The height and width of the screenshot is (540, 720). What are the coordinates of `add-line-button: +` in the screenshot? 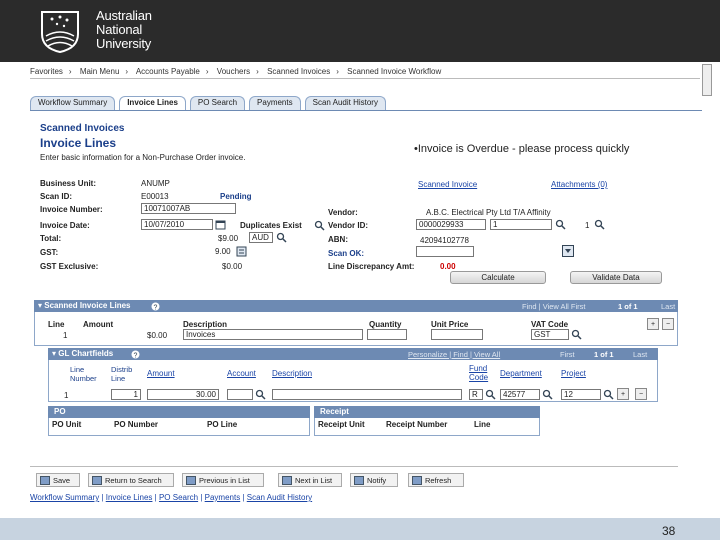 It's located at (653, 324).